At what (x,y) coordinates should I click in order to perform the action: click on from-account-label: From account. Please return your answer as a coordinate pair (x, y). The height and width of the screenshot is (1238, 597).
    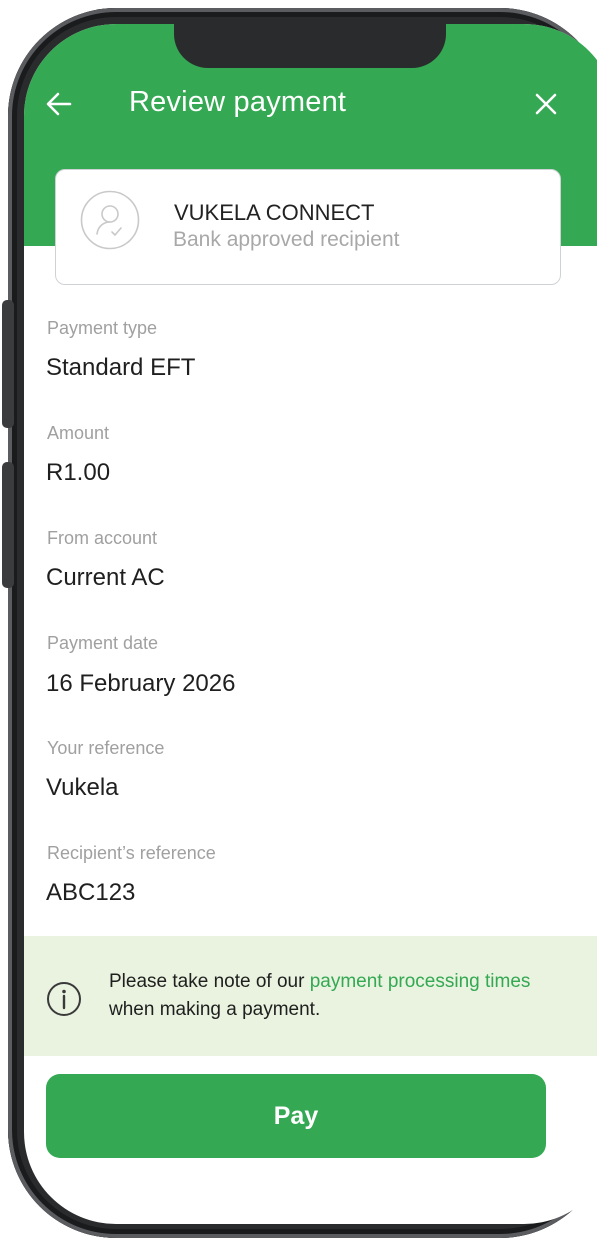
    Looking at the image, I should click on (102, 538).